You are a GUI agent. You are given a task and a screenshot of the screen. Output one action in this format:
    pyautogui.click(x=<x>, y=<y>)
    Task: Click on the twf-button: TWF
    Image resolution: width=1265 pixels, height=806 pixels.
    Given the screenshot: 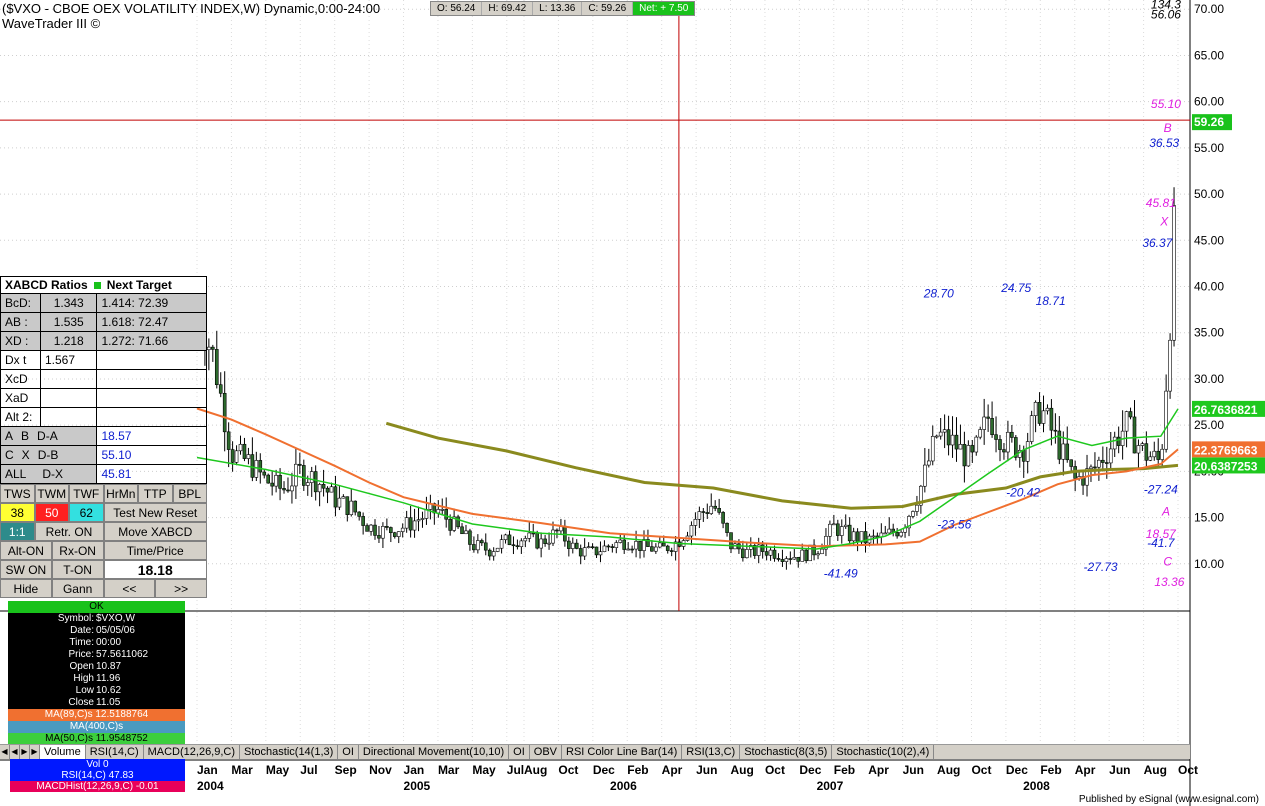 What is the action you would take?
    pyautogui.click(x=86, y=493)
    